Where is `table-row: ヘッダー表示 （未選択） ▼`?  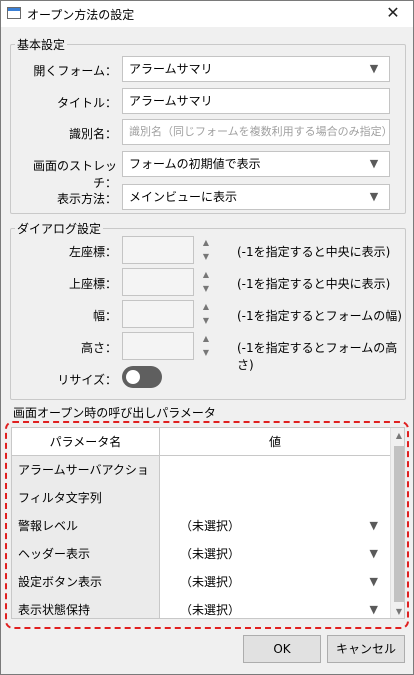 table-row: ヘッダー表示 （未選択） ▼ is located at coordinates (201, 554).